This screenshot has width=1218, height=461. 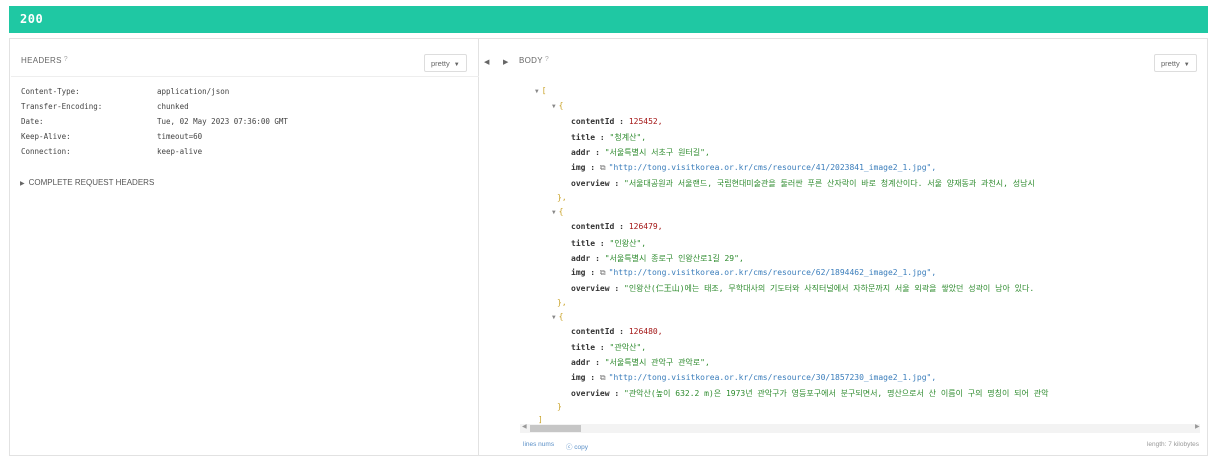 What do you see at coordinates (640, 362) in the screenshot?
I see `json-row-addr: addr : "서울특별시 관악구 관악로",` at bounding box center [640, 362].